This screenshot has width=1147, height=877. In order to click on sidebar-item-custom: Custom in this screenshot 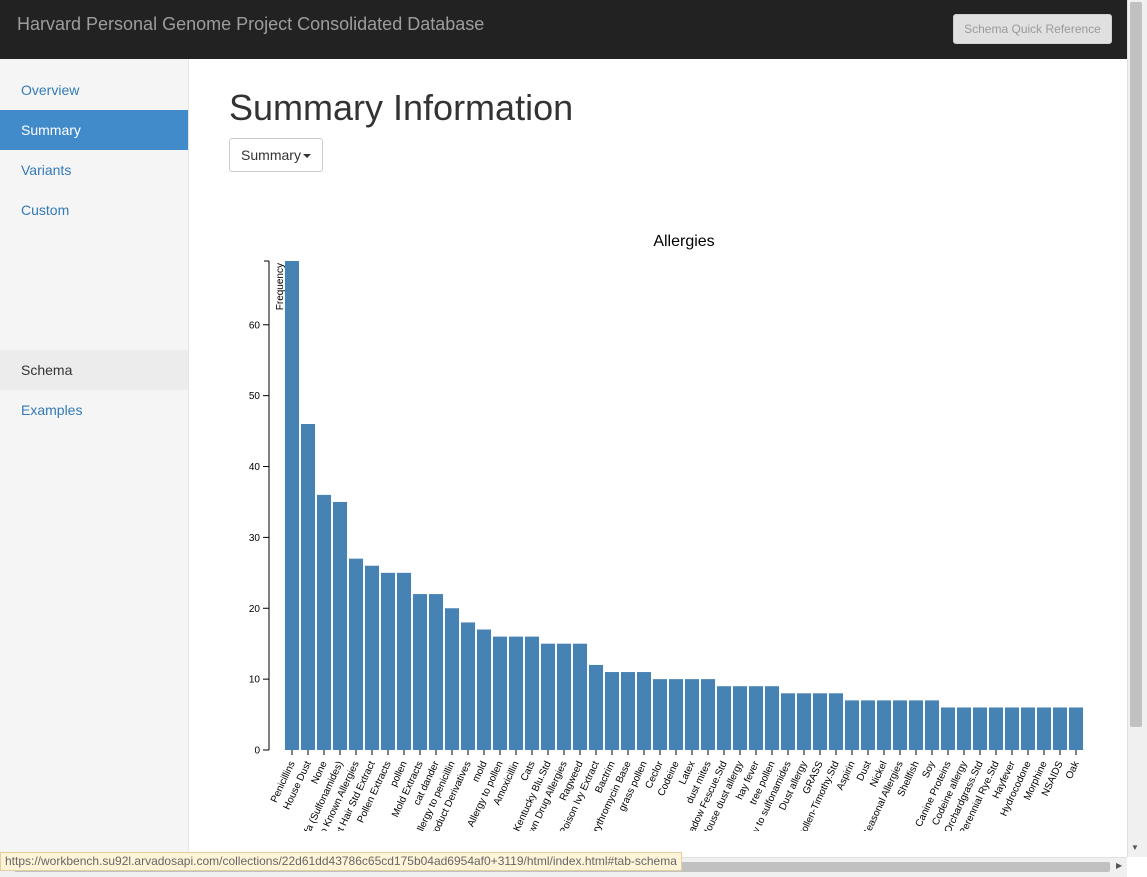, I will do `click(94, 210)`.